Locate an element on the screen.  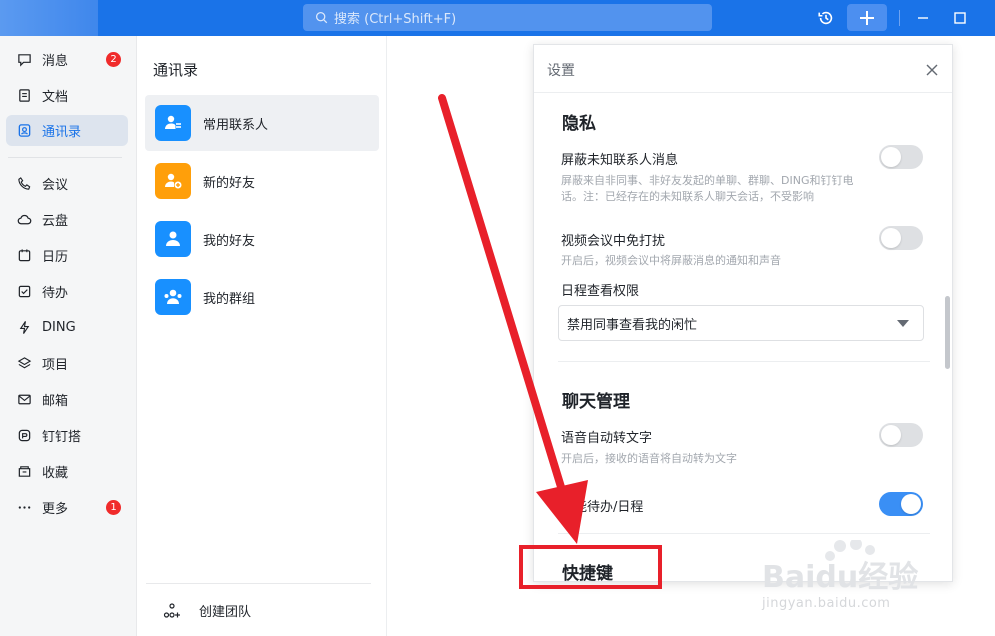
contact-category-label: 我的好友 is located at coordinates (229, 241).